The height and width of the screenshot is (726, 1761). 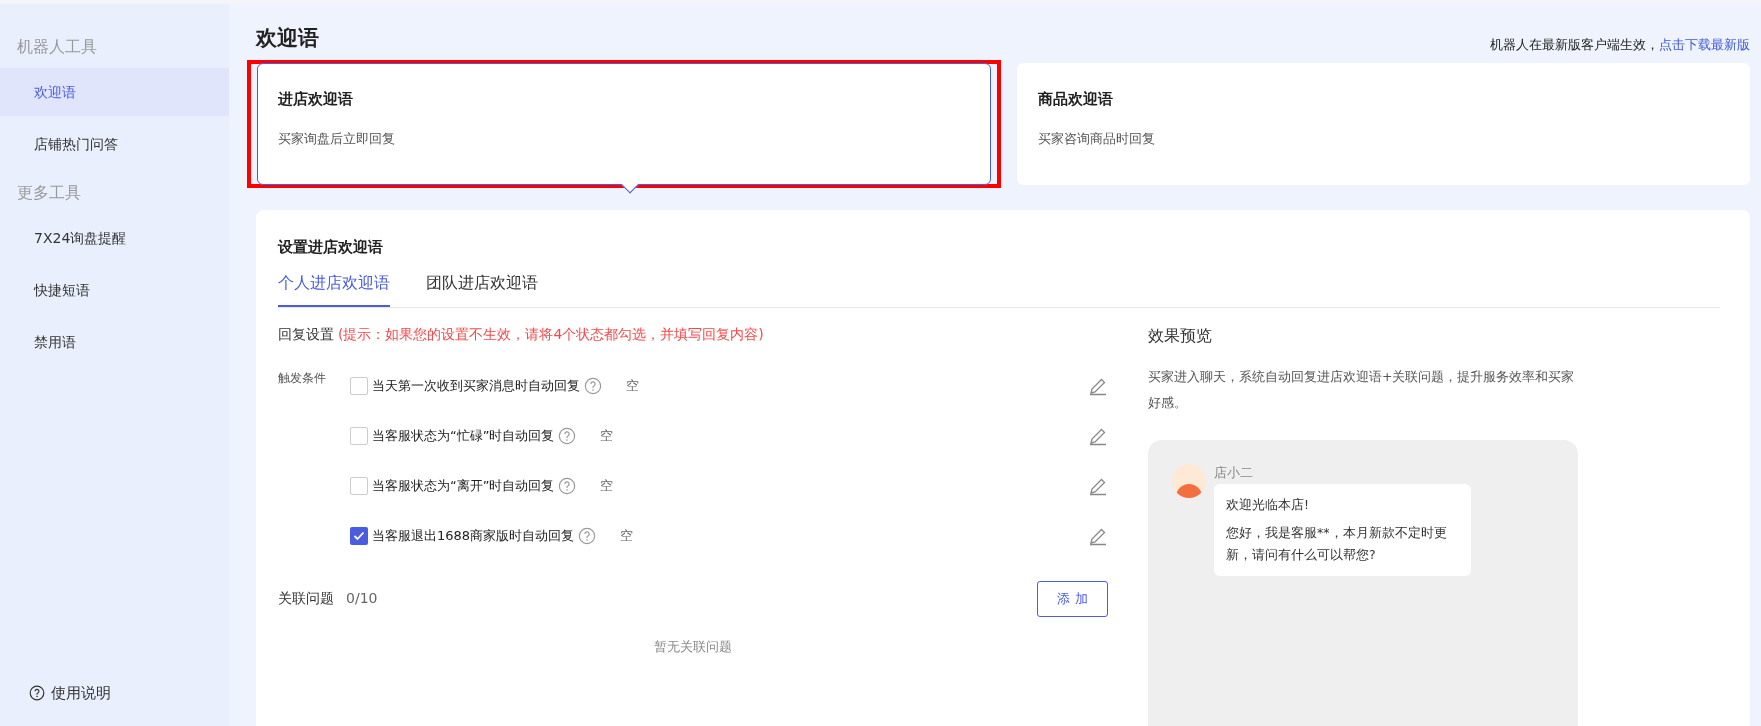 I want to click on hint-text: (提示：如果您的设置不生效，请将4个状态都勾选，并填写回复内容), so click(x=551, y=334).